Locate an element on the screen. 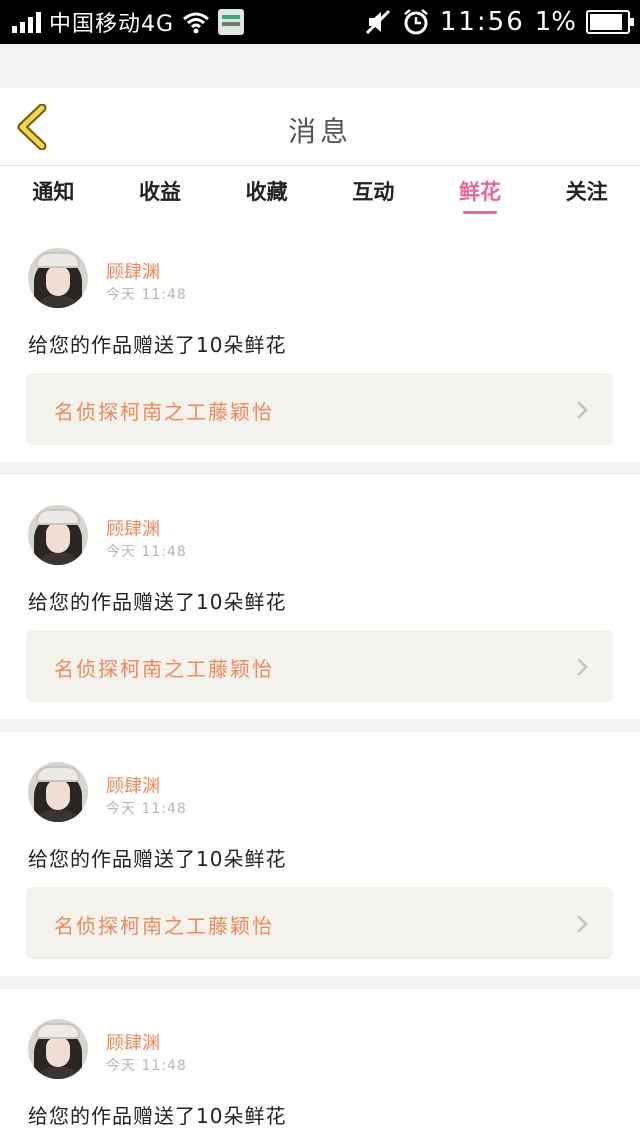 The height and width of the screenshot is (1138, 640). tab-notifications: 通知 is located at coordinates (53, 192).